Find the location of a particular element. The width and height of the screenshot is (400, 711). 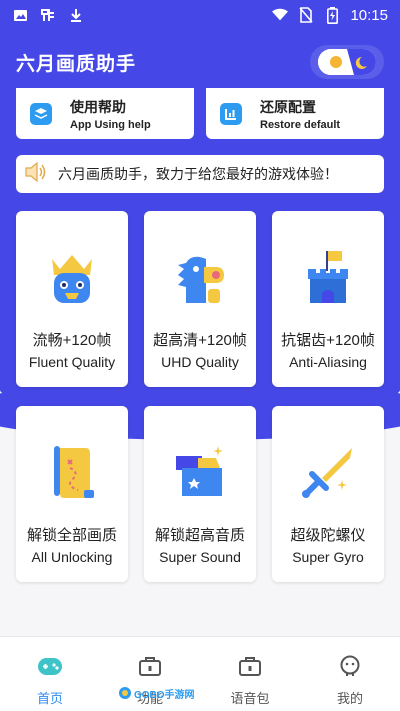

tab-voice-pack-label: 语音包 is located at coordinates (250, 698).